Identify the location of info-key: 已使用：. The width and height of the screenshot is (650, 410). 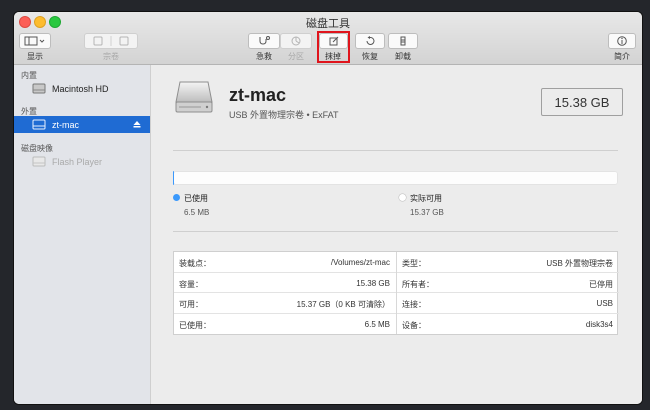
(195, 325).